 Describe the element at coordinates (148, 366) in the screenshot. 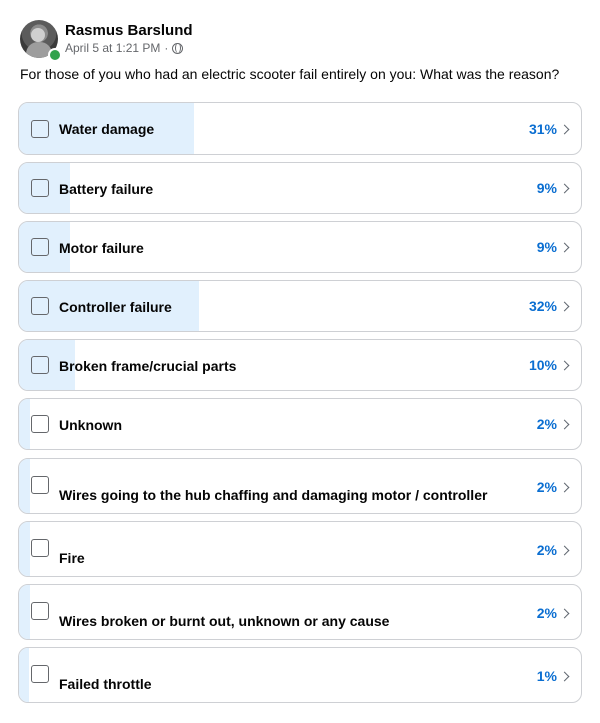

I see `poll-option-label: Broken frame/crucial parts` at that location.